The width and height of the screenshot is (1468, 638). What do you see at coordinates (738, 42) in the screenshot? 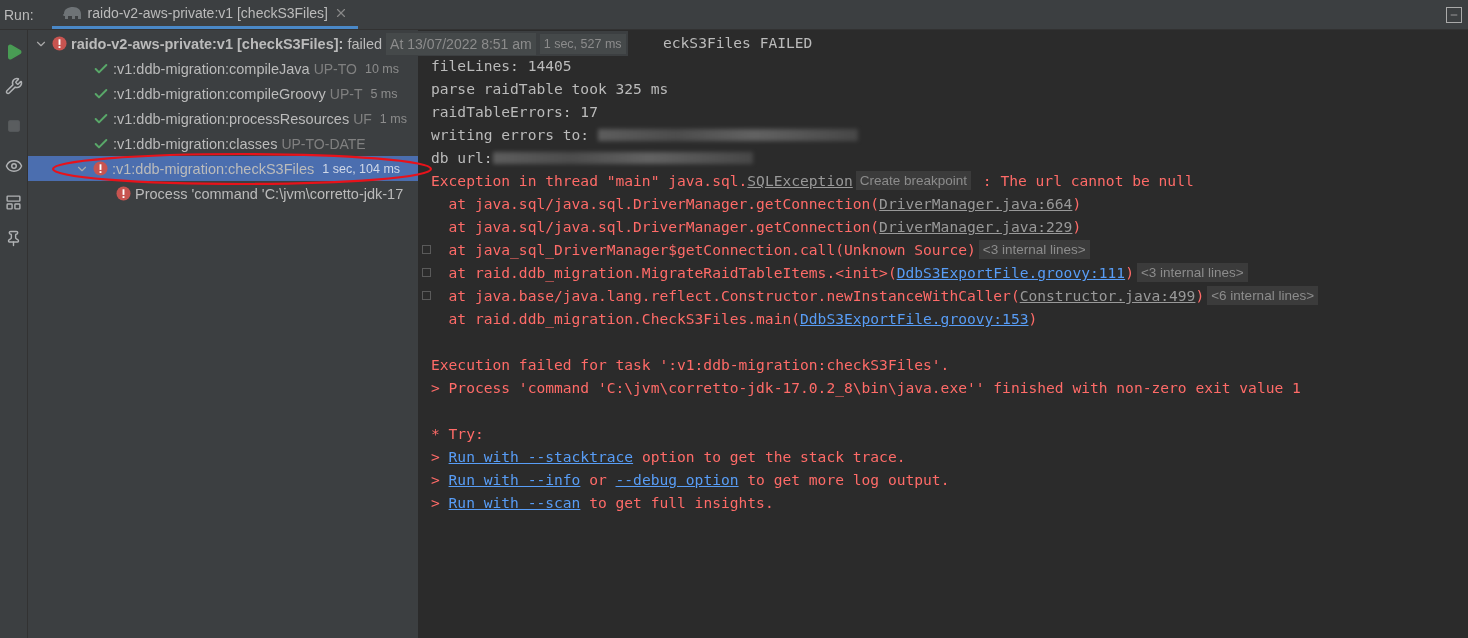
I see `console-text: eckS3Files FAILED` at bounding box center [738, 42].